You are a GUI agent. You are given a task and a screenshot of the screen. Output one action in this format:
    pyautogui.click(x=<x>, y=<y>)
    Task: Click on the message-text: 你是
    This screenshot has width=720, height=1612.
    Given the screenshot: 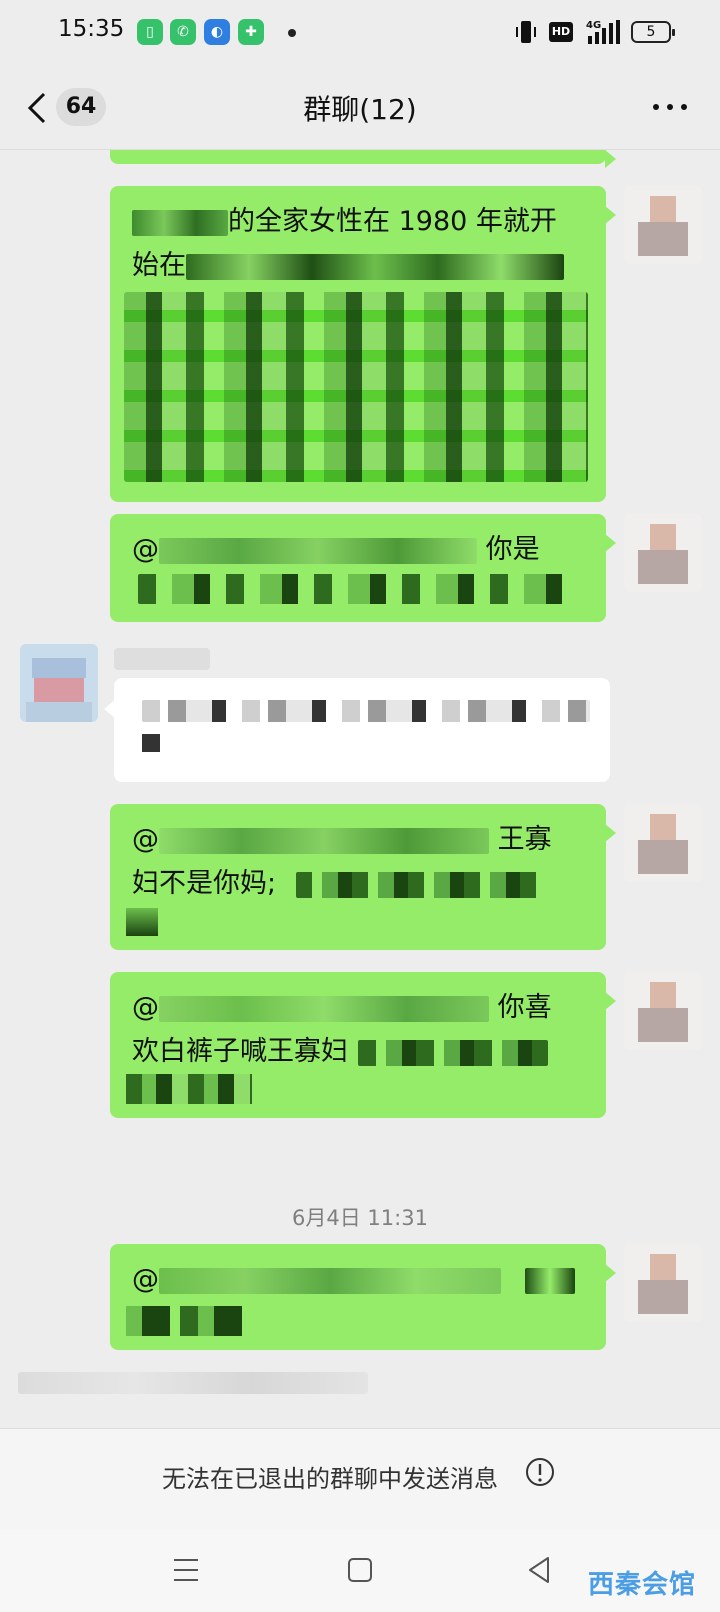 What is the action you would take?
    pyautogui.click(x=512, y=549)
    